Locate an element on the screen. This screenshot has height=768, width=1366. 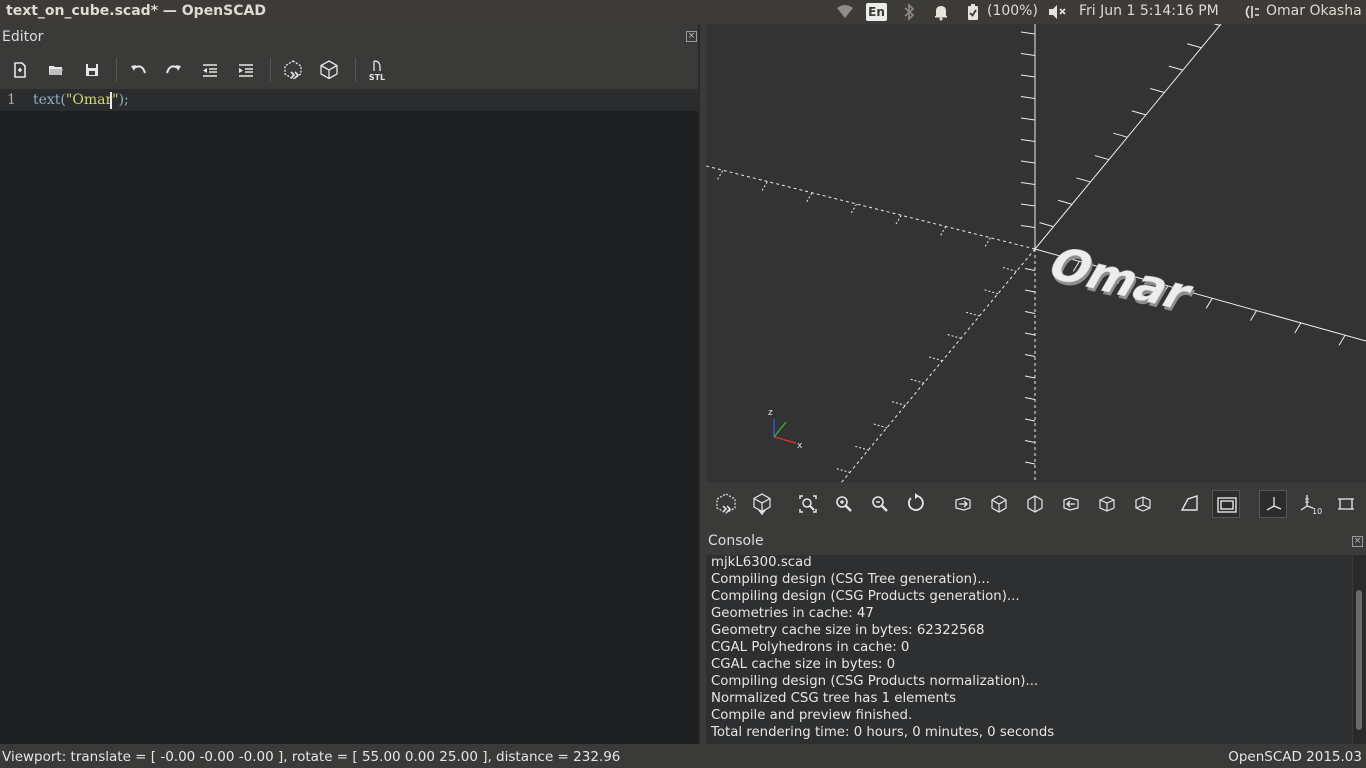
x-axis-negative is located at coordinates (871, 207).